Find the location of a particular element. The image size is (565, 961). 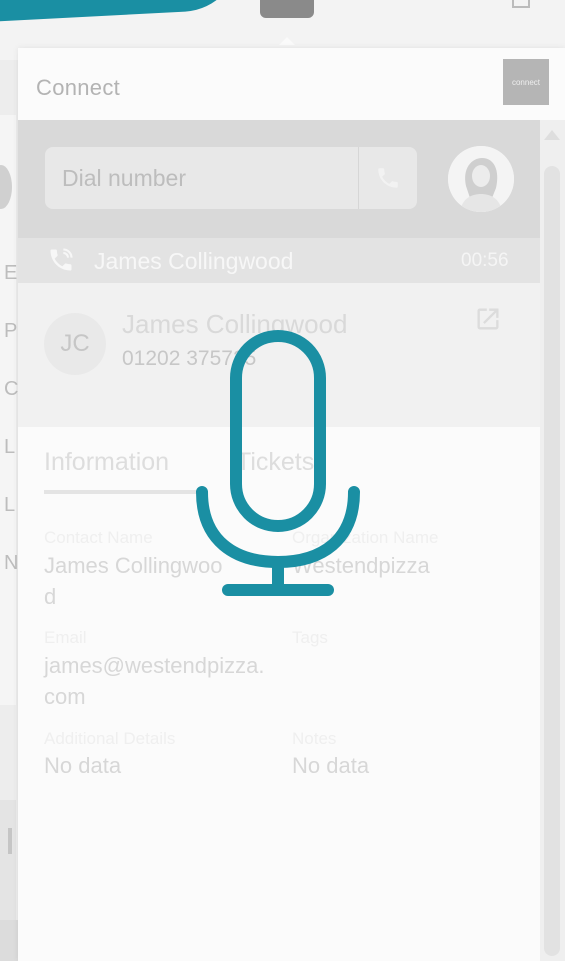

user-portrait-icon is located at coordinates (481, 179).